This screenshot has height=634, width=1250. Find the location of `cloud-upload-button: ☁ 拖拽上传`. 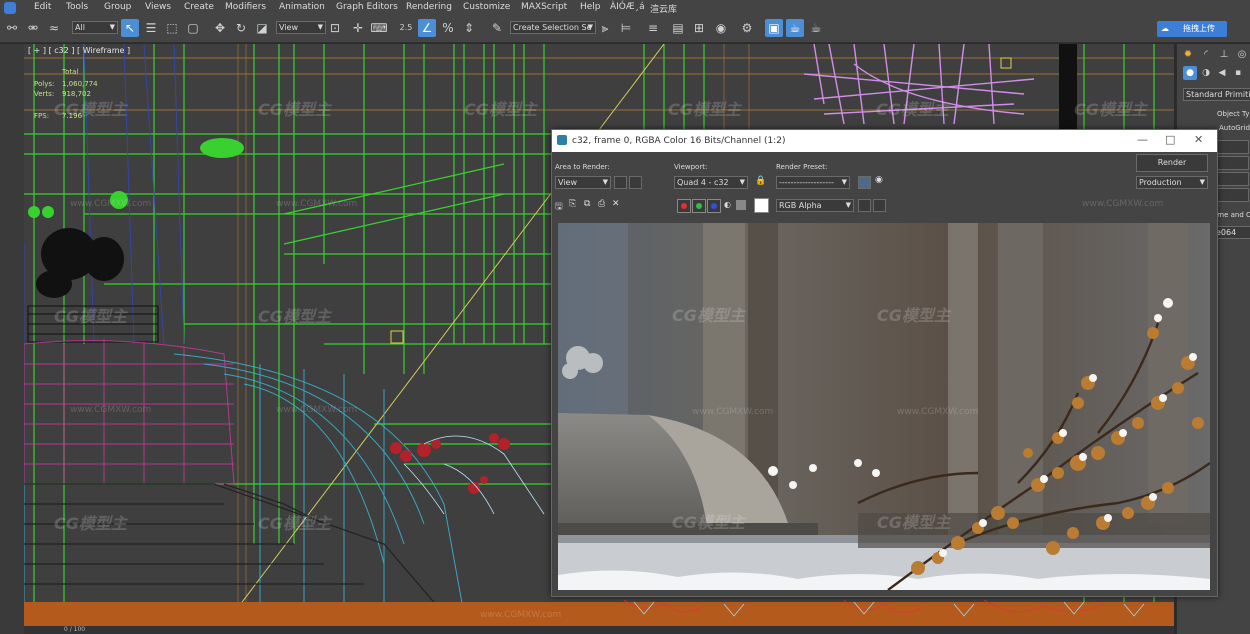

cloud-upload-button: ☁ 拖拽上传 is located at coordinates (1192, 29).